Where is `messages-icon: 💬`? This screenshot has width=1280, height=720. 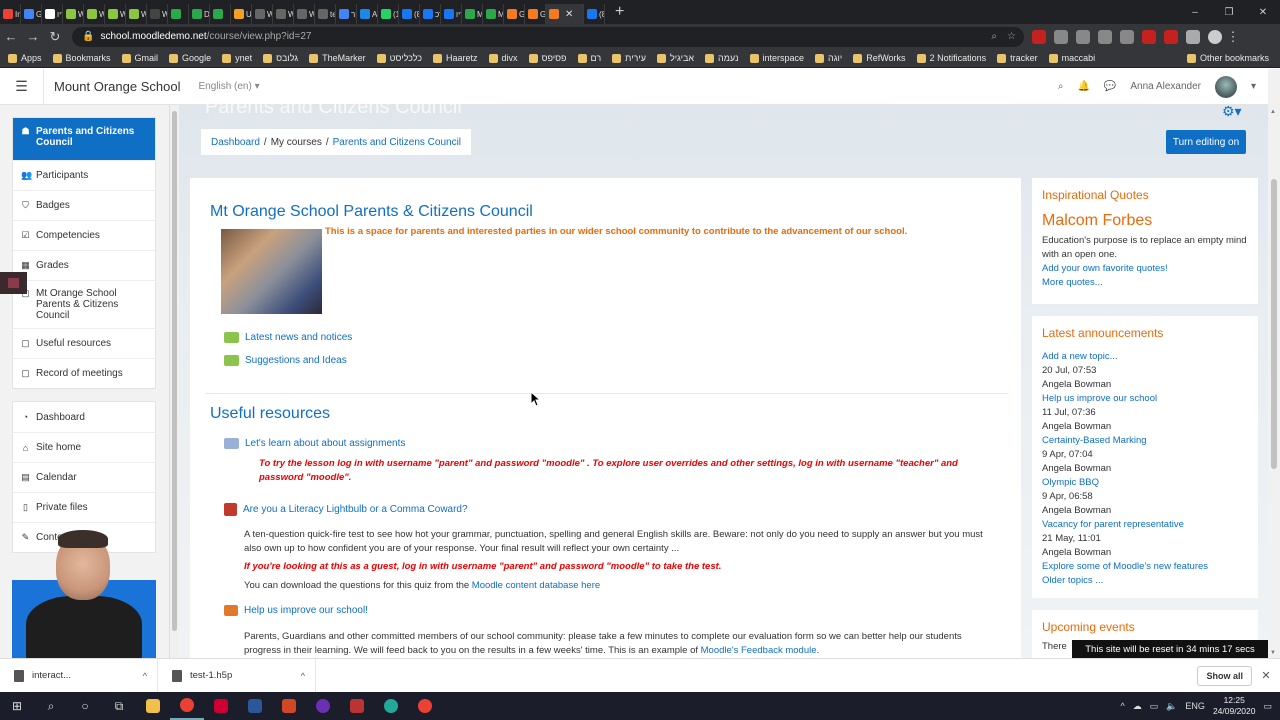 messages-icon: 💬 is located at coordinates (1110, 86).